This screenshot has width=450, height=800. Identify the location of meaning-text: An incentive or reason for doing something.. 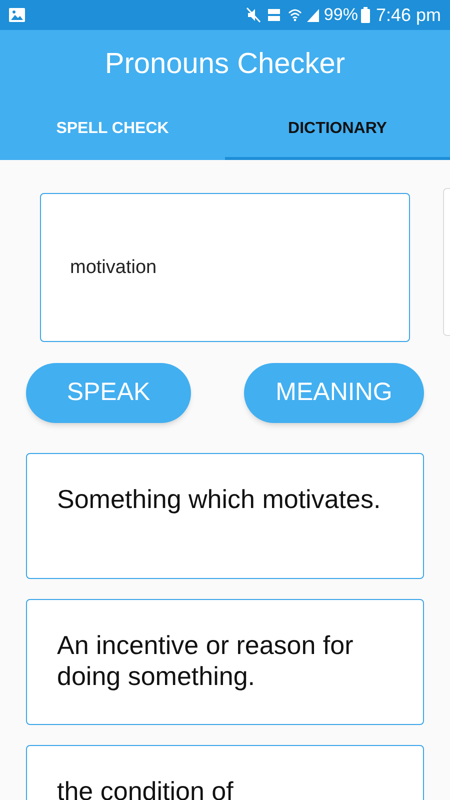
(205, 661).